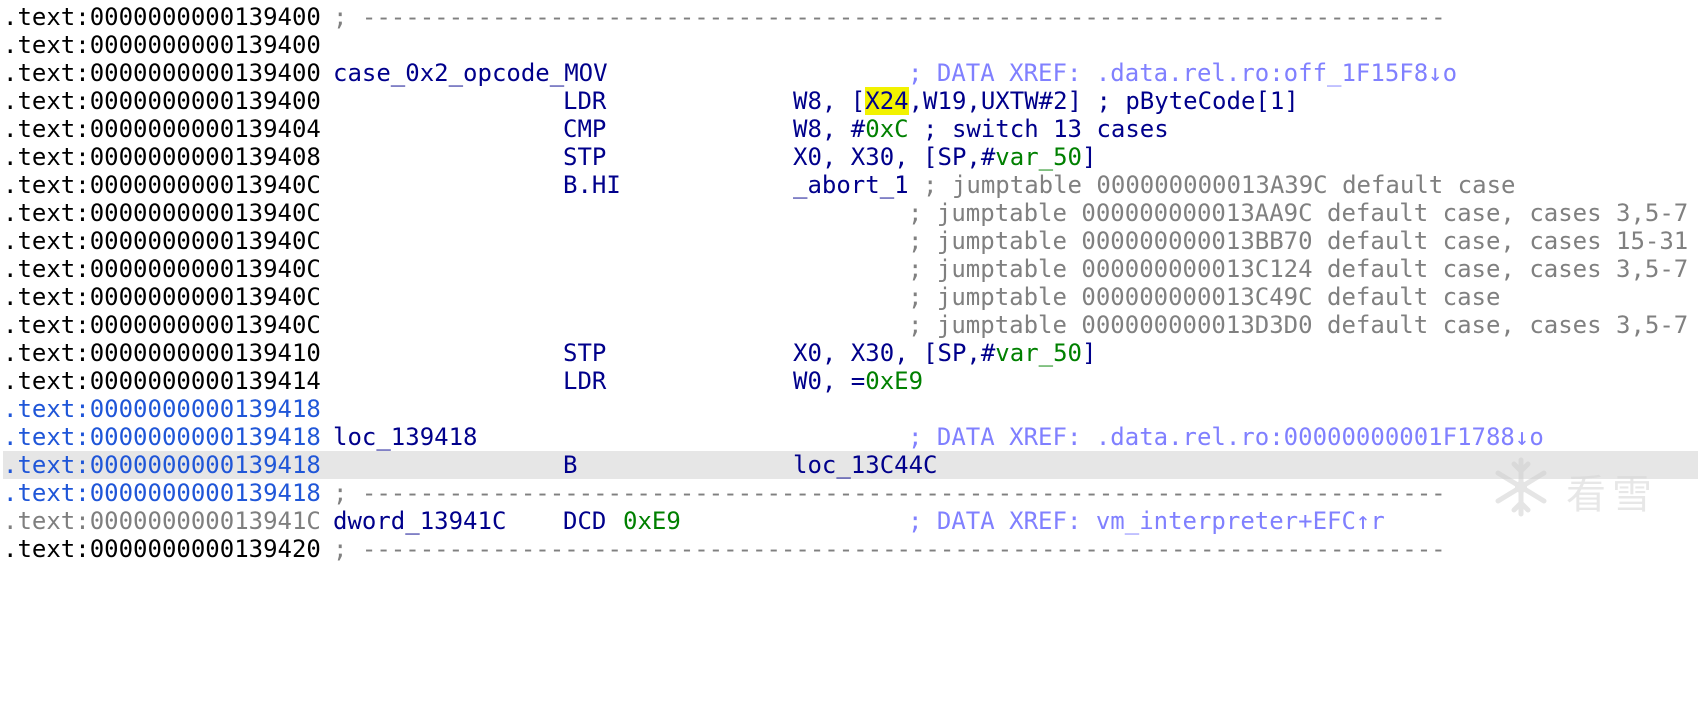 The width and height of the screenshot is (1698, 703). I want to click on current-listing-row: .text:0000000000139418 B loc_13C44C, so click(850, 465).